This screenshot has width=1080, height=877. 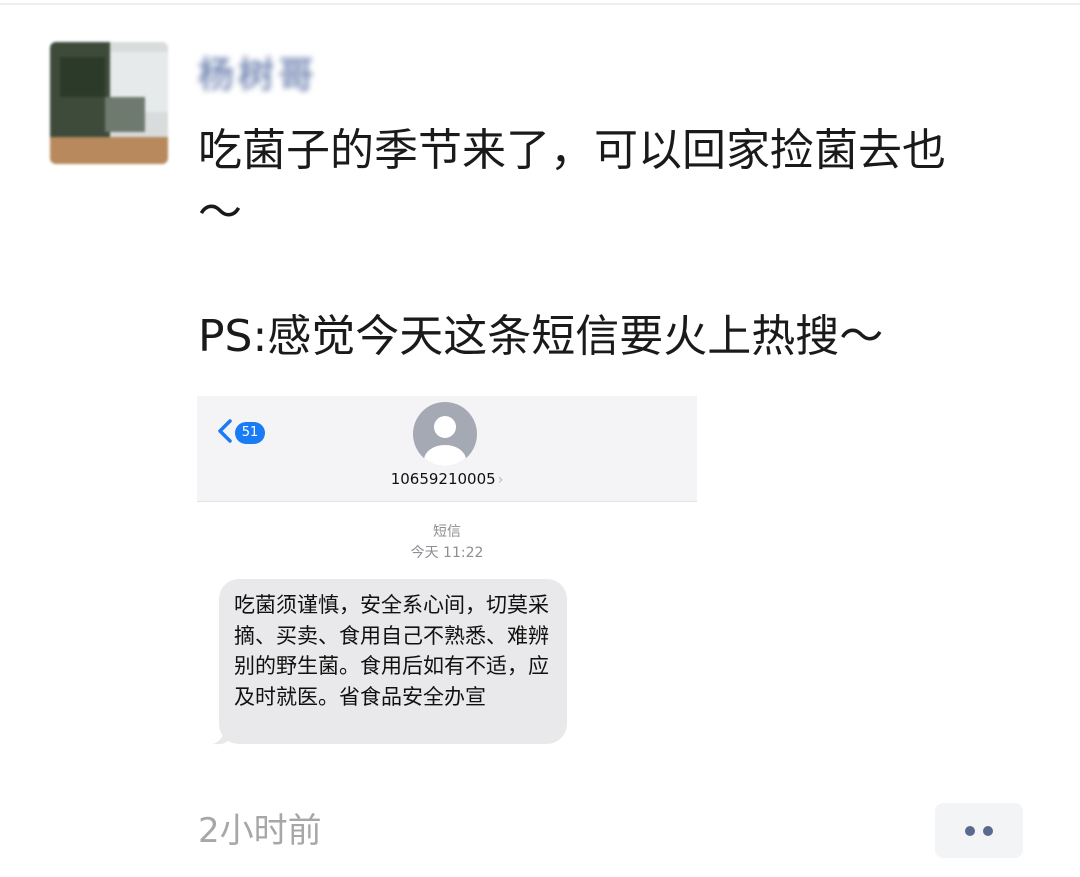 What do you see at coordinates (447, 553) in the screenshot?
I see `message-time: 今天 11:22` at bounding box center [447, 553].